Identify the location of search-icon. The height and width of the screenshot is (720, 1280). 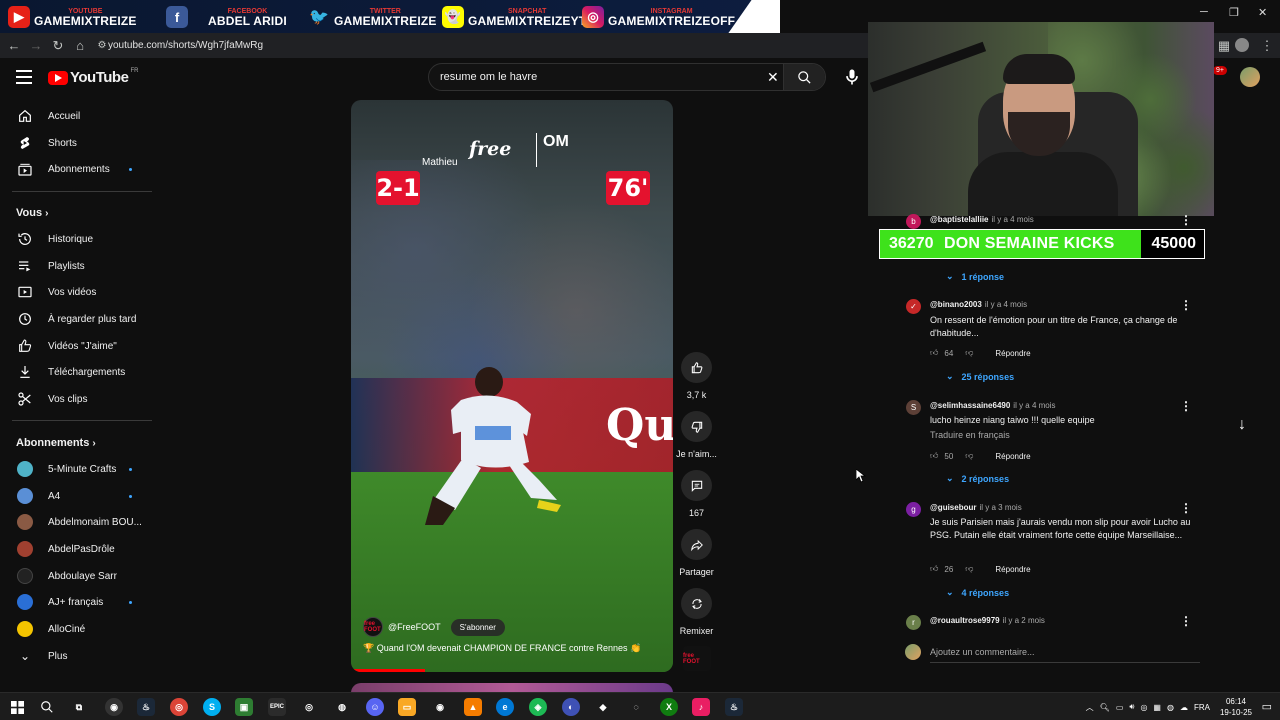
(47, 707).